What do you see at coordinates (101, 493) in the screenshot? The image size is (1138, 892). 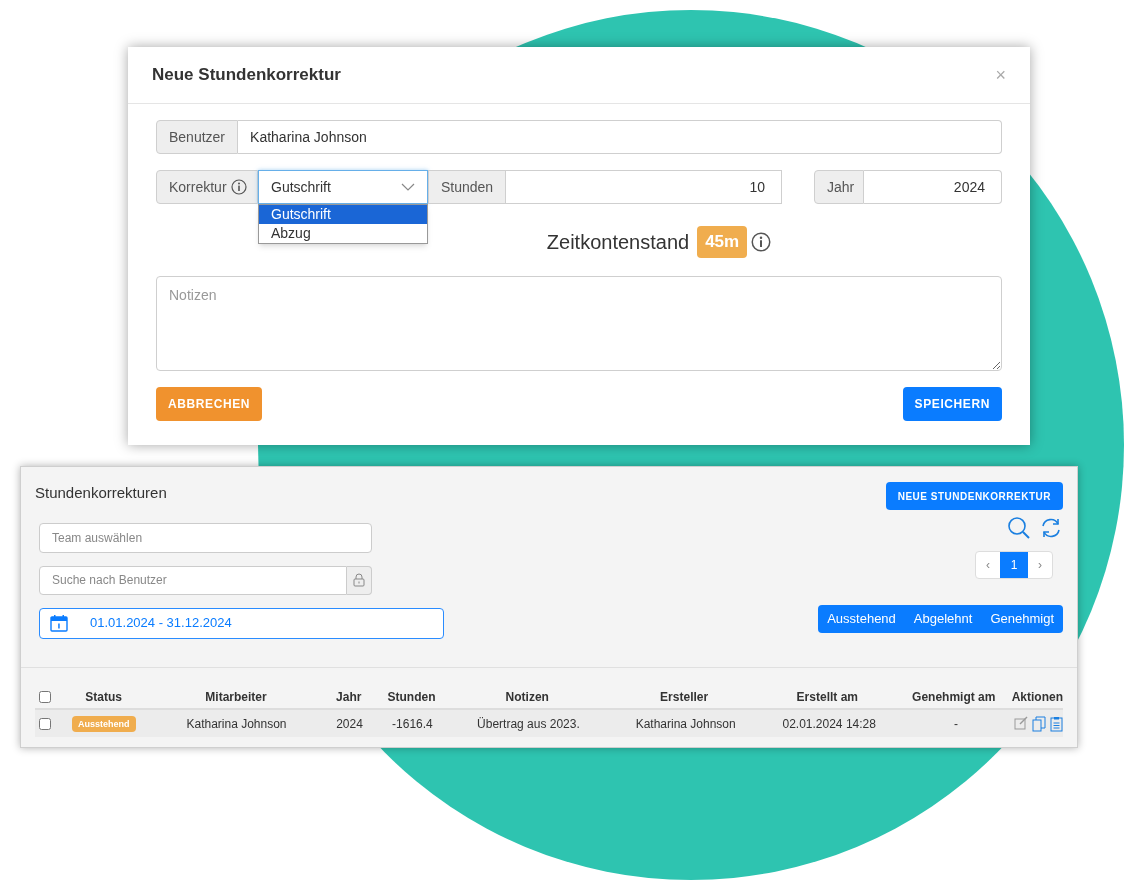 I see `panel-title: Stundenkorrekturen` at bounding box center [101, 493].